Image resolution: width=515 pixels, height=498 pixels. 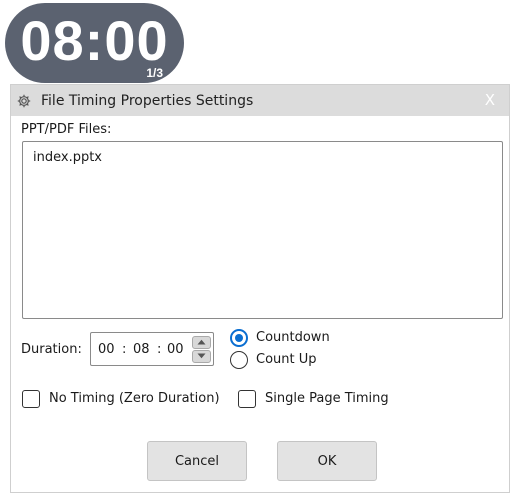 I want to click on chevron-up-icon, so click(x=201, y=342).